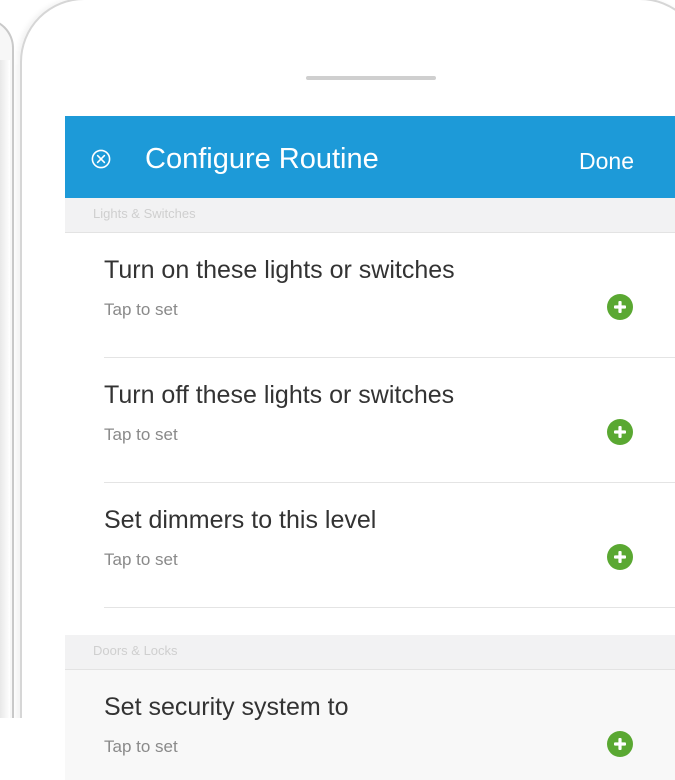 This screenshot has height=780, width=675. Describe the element at coordinates (144, 213) in the screenshot. I see `section-header-label: Lights & Switches` at that location.